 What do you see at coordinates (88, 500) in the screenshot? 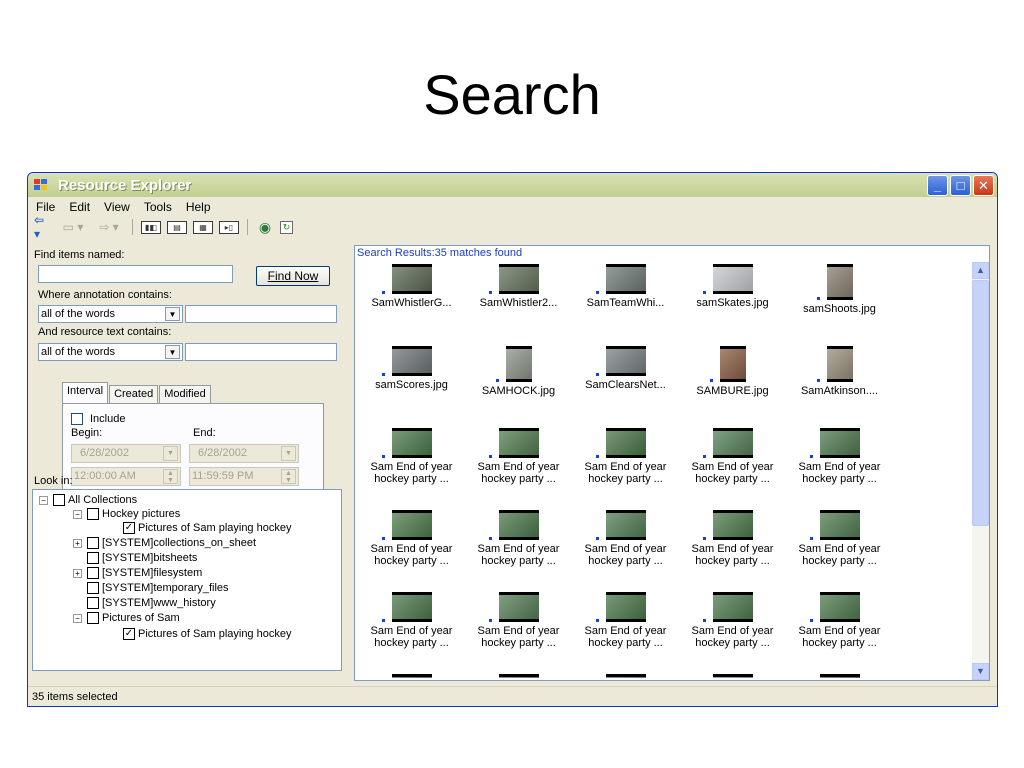
I see `tree-node-all-collections: − All Collections` at bounding box center [88, 500].